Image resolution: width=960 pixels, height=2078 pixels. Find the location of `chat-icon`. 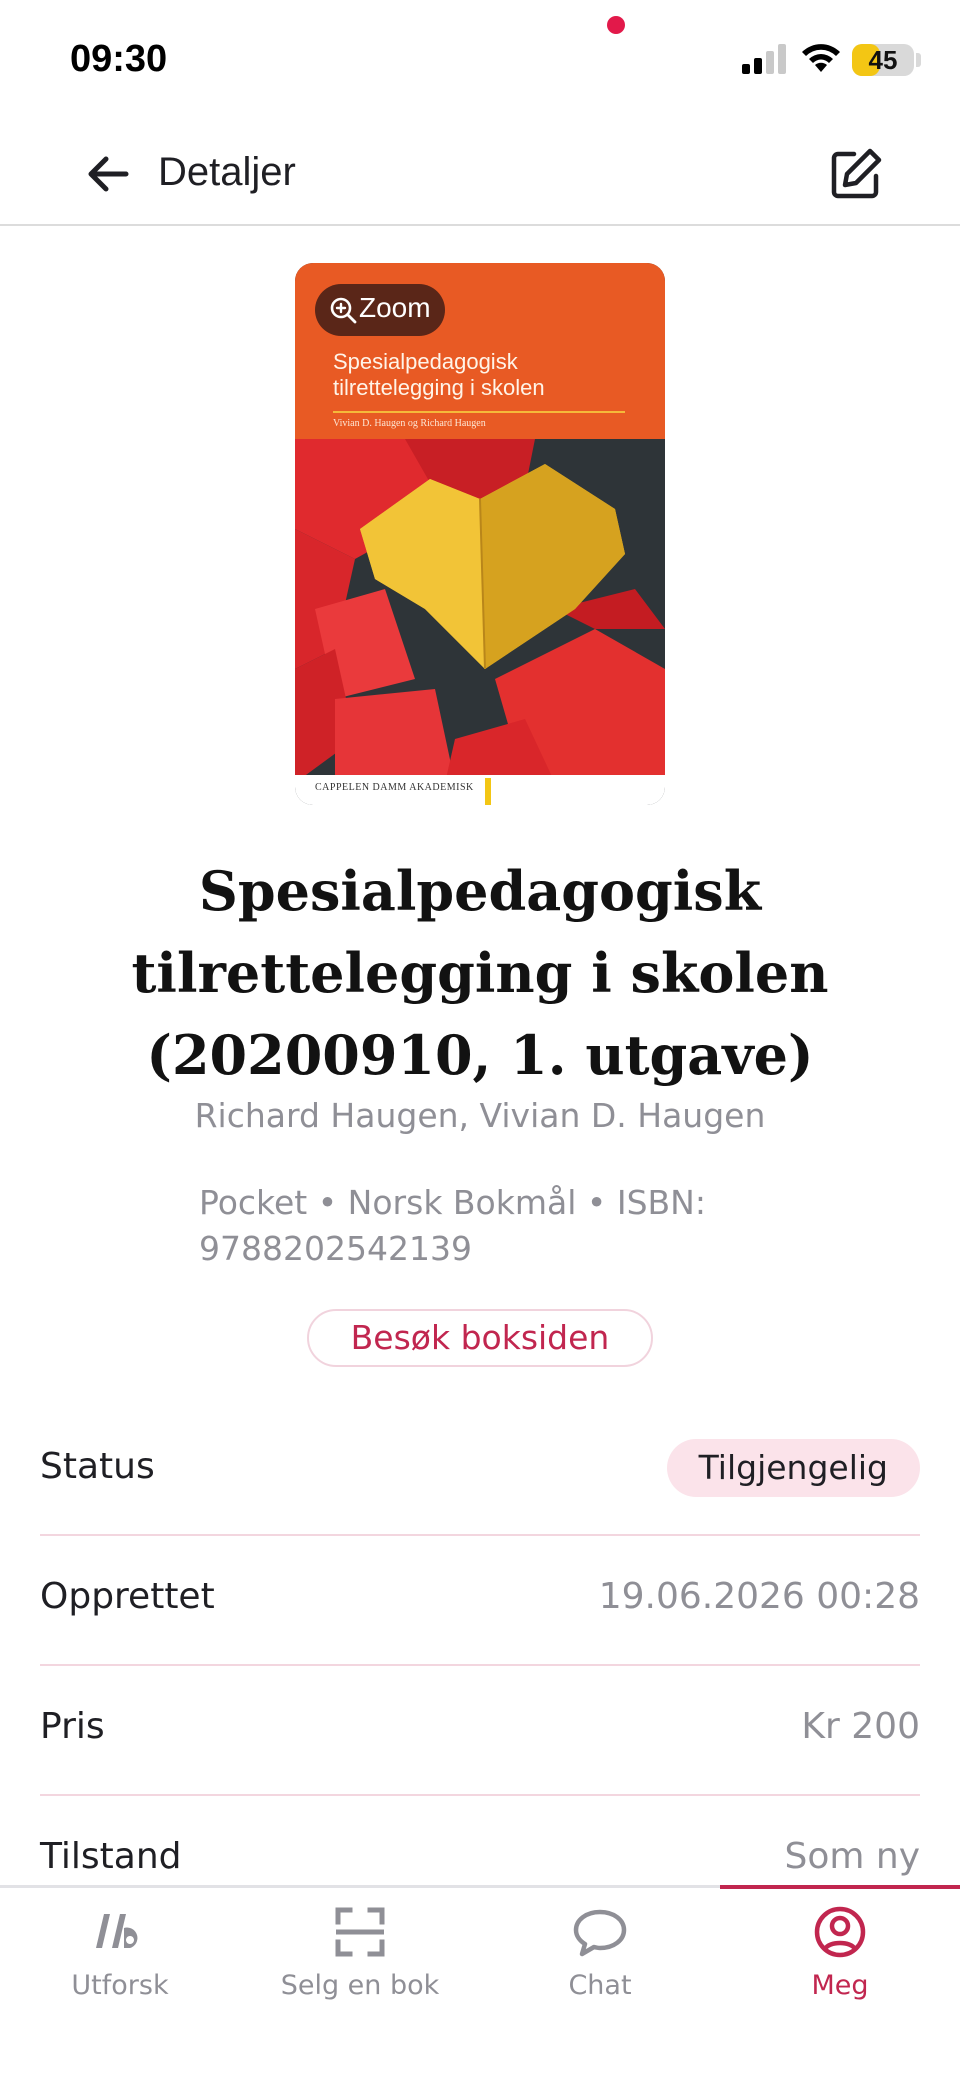

chat-icon is located at coordinates (600, 1933).